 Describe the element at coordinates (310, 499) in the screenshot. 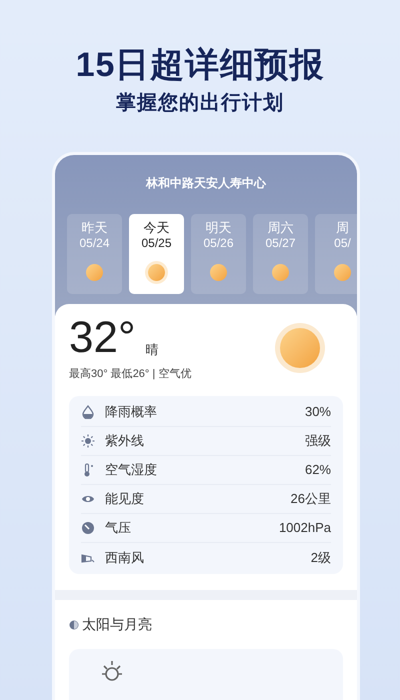

I see `detail-value: 26公里` at that location.